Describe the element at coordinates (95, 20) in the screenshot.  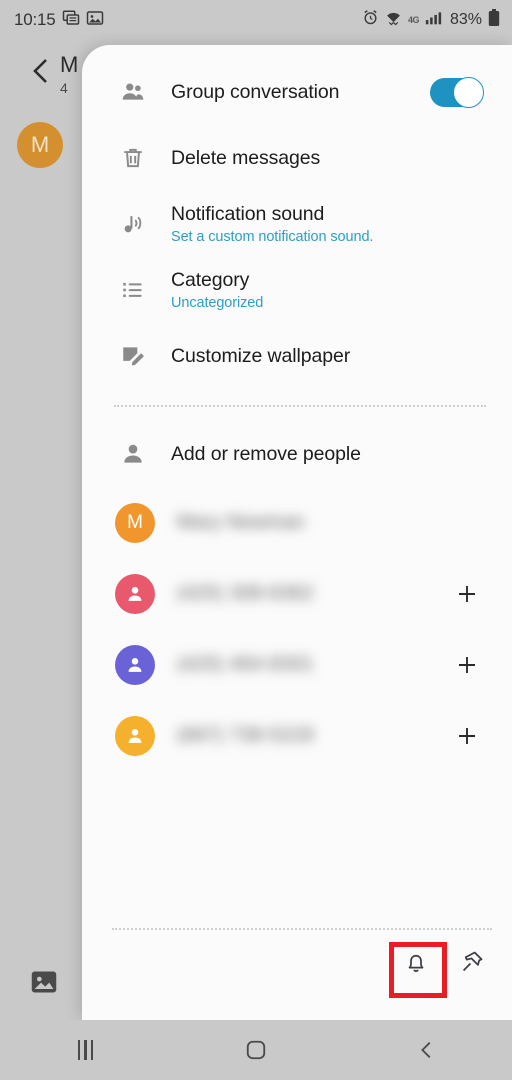
I see `gallery-icon` at that location.